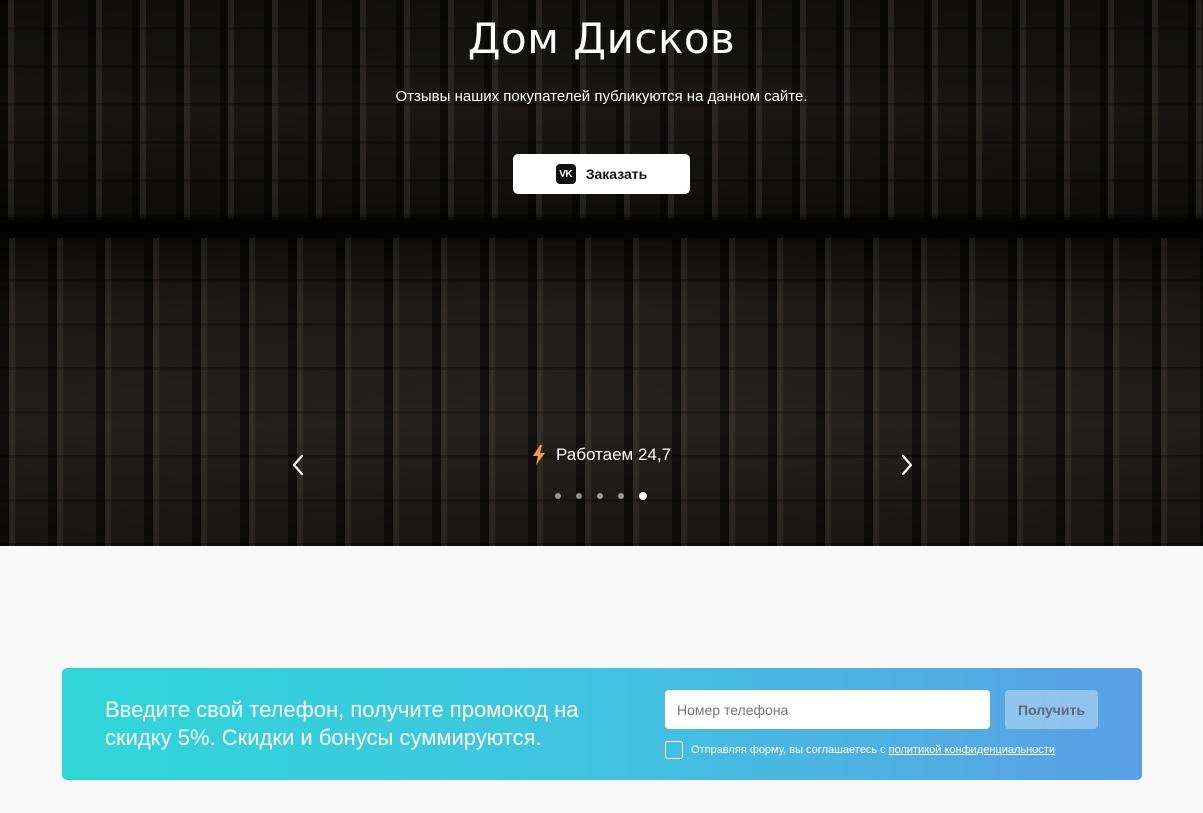  I want to click on slide-caption: Работаем 24,7, so click(601, 455).